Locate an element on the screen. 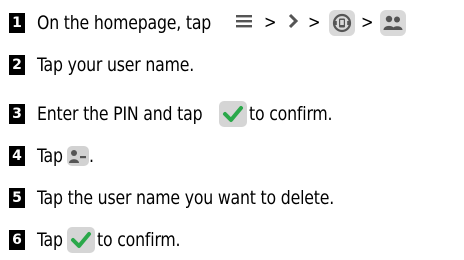 This screenshot has height=260, width=464. step-5: 5 Tap the user name you want to delete. is located at coordinates (180, 198).